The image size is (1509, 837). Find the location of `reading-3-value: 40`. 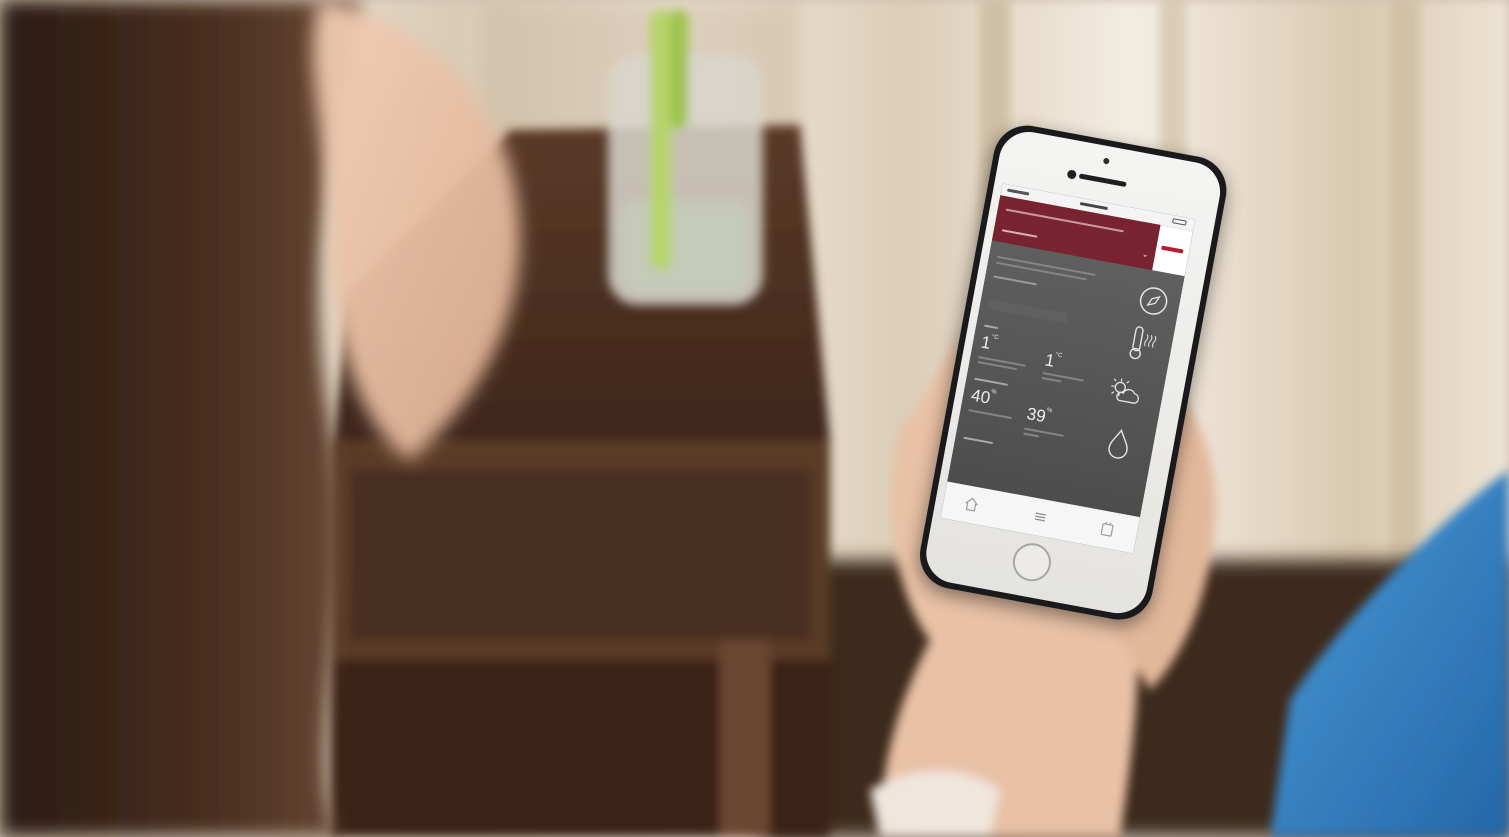

reading-3-value: 40 is located at coordinates (980, 396).